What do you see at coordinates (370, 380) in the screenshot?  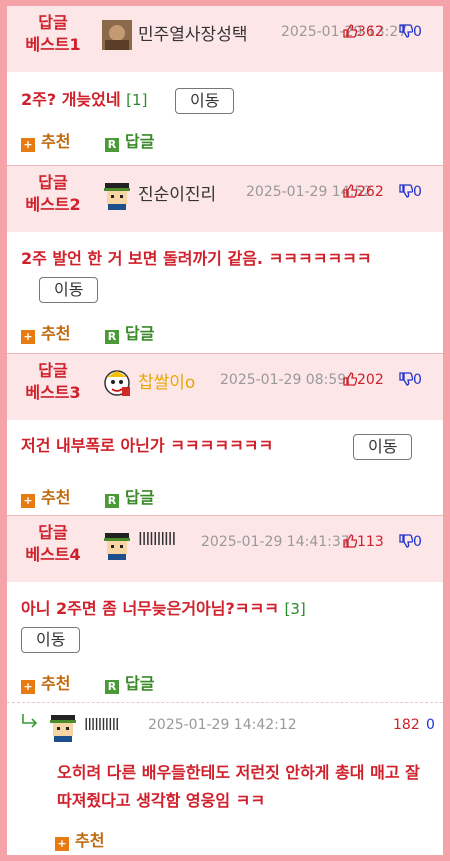 I see `upvote-count: 202` at bounding box center [370, 380].